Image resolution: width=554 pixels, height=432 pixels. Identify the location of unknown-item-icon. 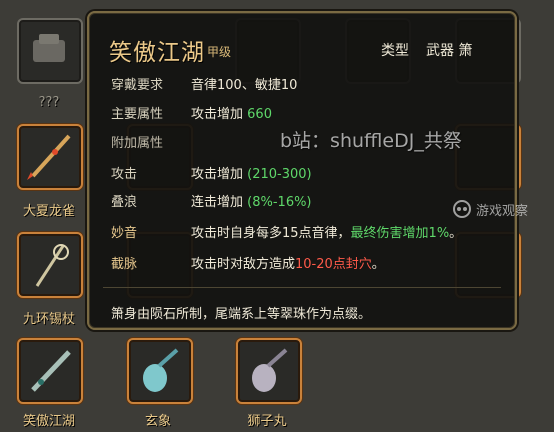
(49, 48).